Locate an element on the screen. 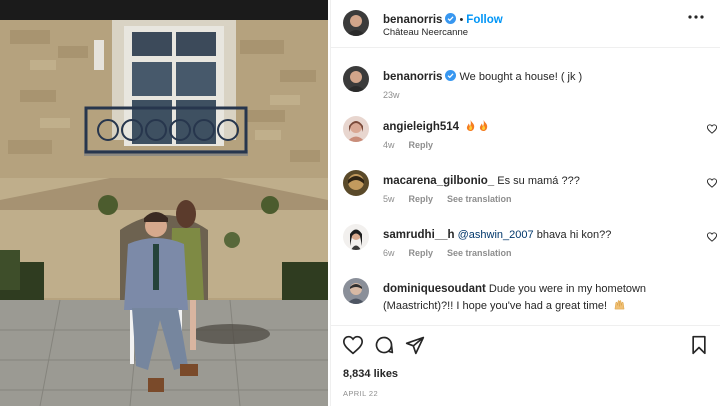  caption-text-row: benanorris We bought a house! ( jk ) is located at coordinates (538, 77).